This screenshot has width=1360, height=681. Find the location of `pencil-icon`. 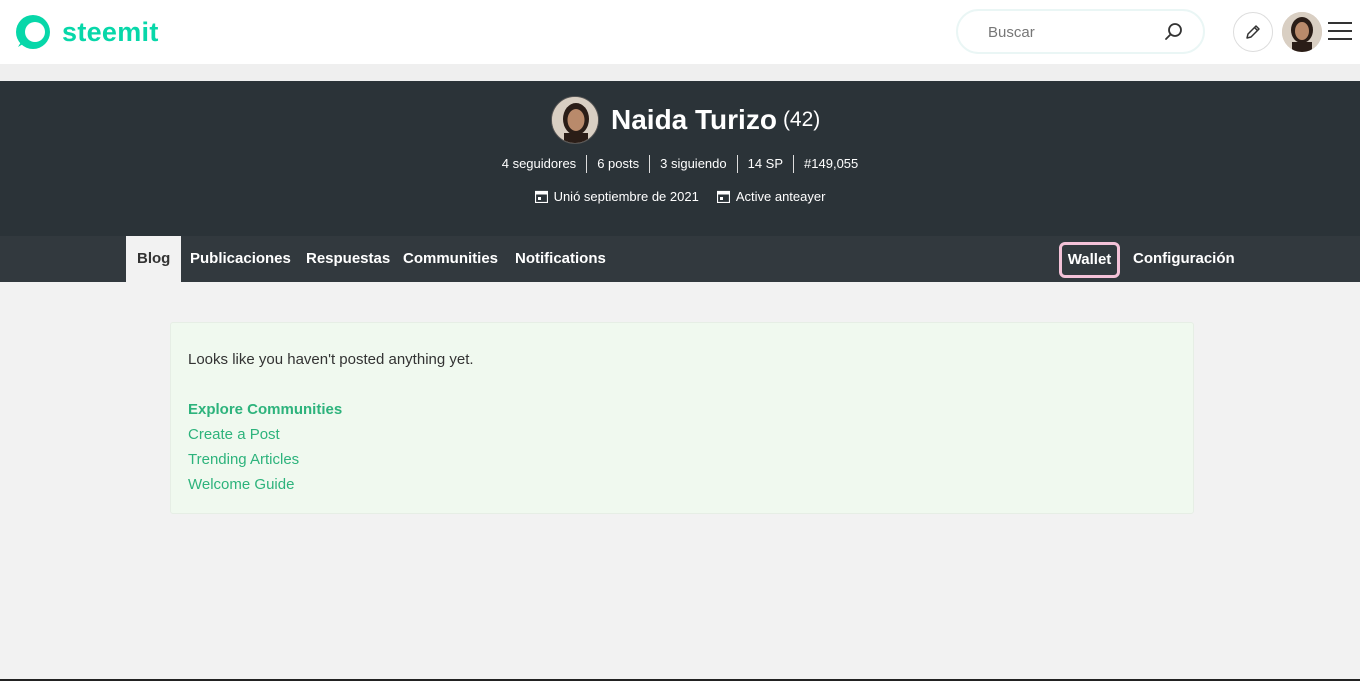

pencil-icon is located at coordinates (1253, 32).